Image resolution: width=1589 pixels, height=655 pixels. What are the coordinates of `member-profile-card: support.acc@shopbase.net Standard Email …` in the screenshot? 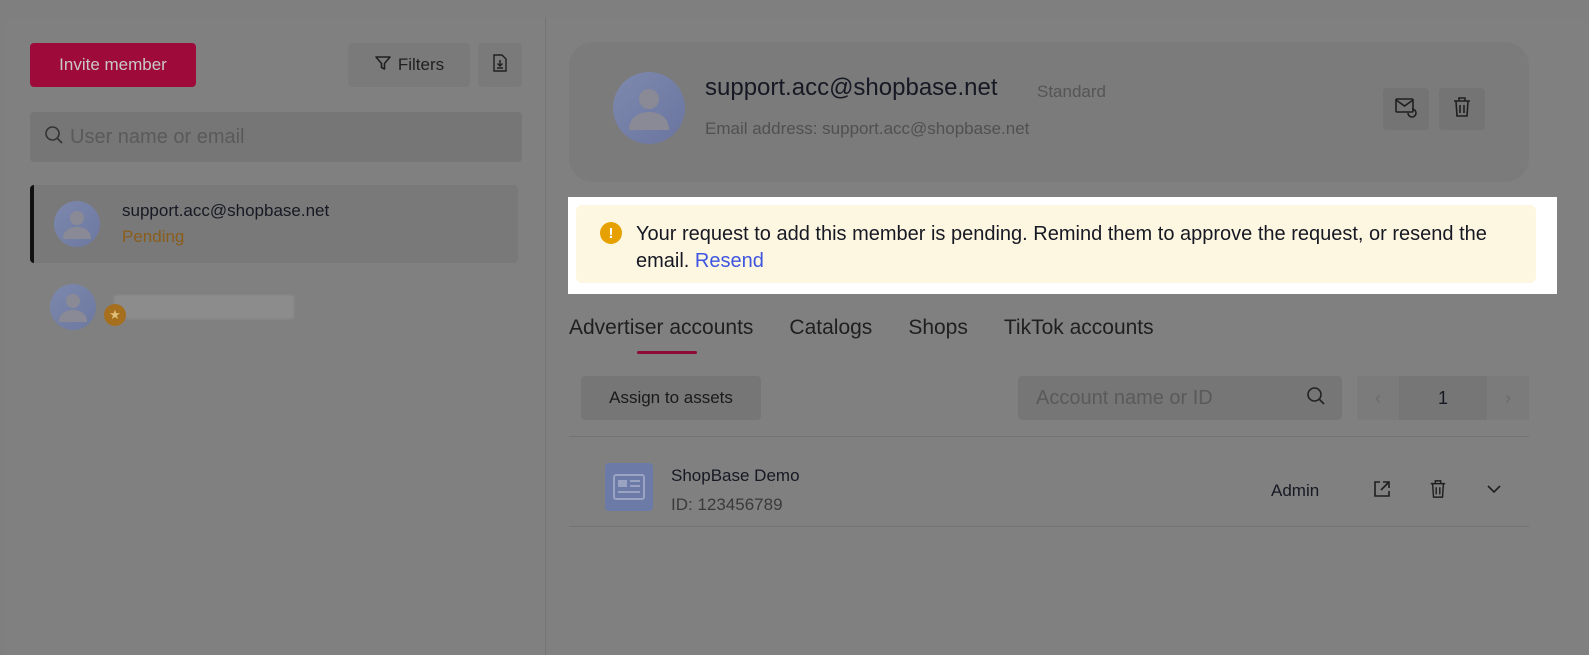 It's located at (1049, 112).